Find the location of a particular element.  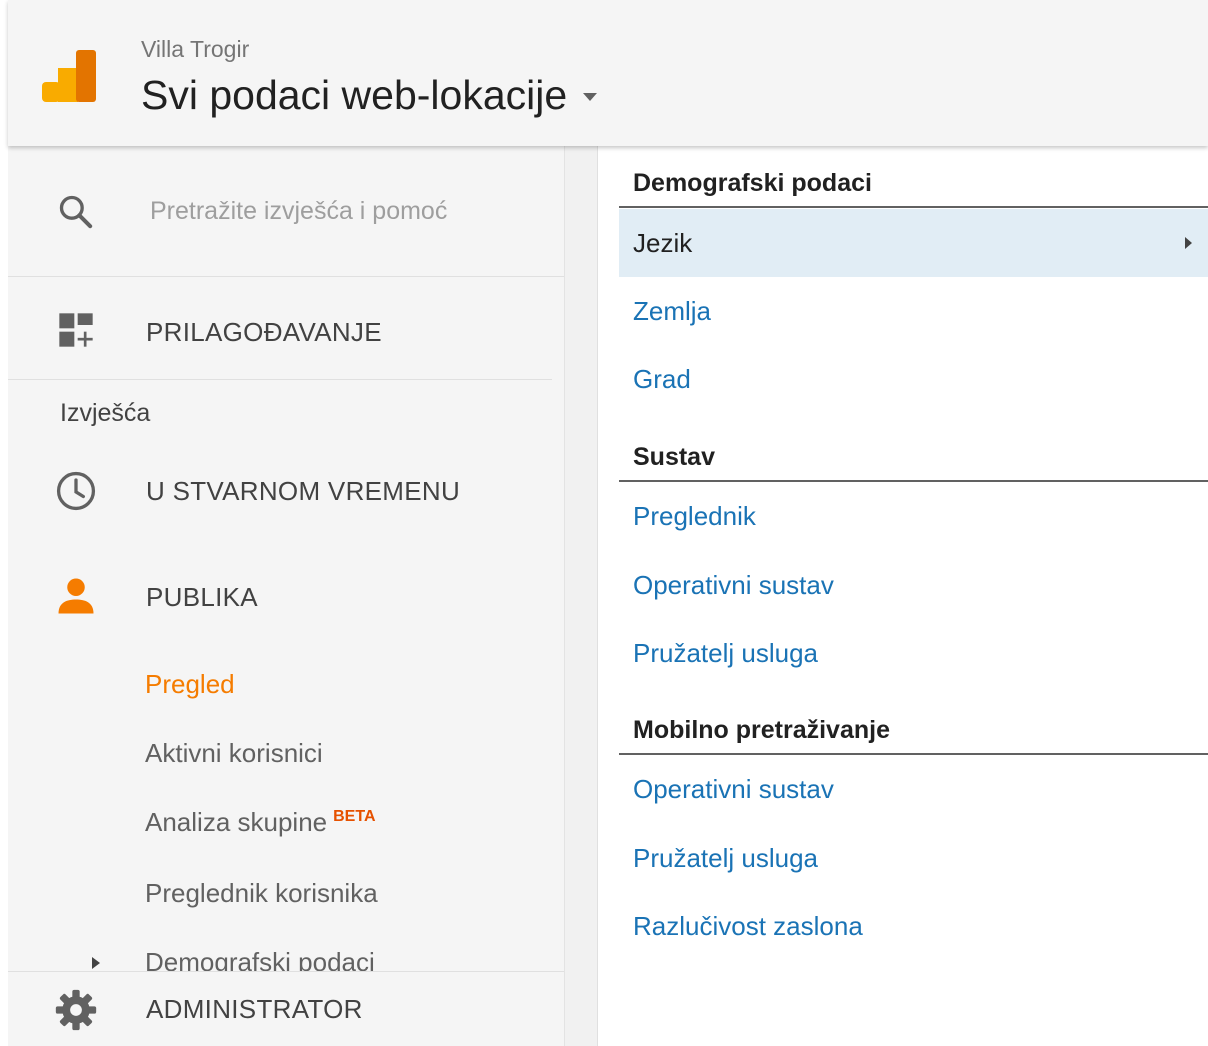

panel-link-screen-resolution: Razlučivost zaslona is located at coordinates (913, 926).